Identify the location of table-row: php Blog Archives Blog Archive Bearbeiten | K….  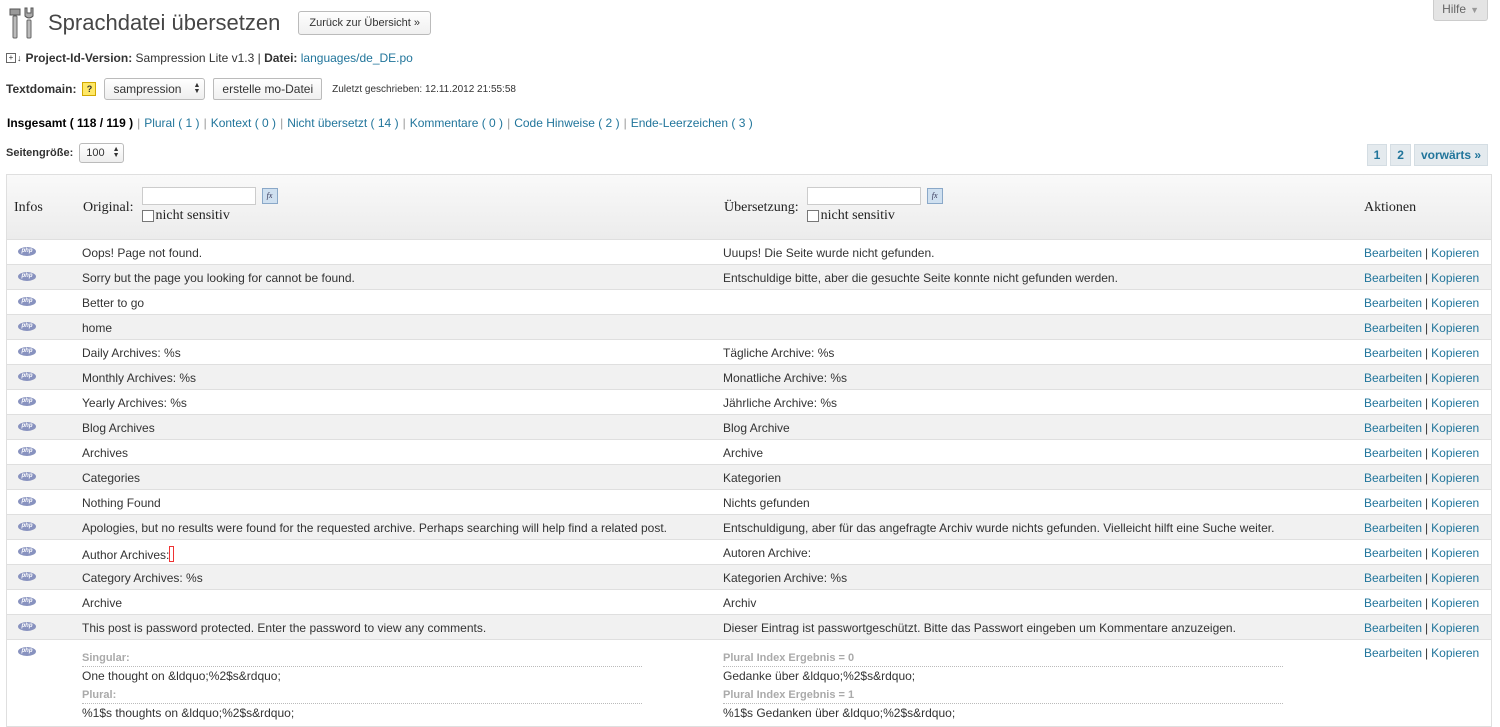
(749, 427).